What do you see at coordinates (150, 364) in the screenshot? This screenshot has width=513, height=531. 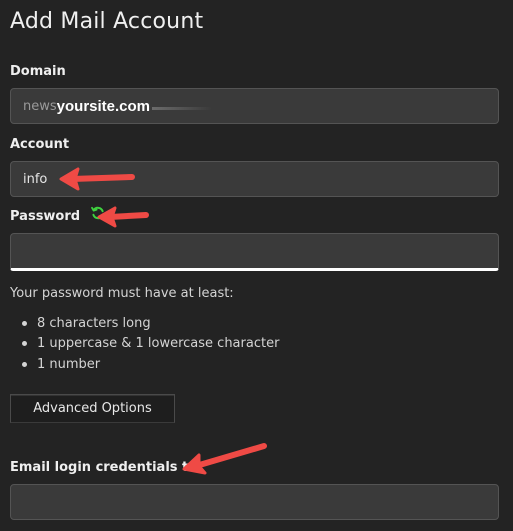 I see `list-item: 1 number` at bounding box center [150, 364].